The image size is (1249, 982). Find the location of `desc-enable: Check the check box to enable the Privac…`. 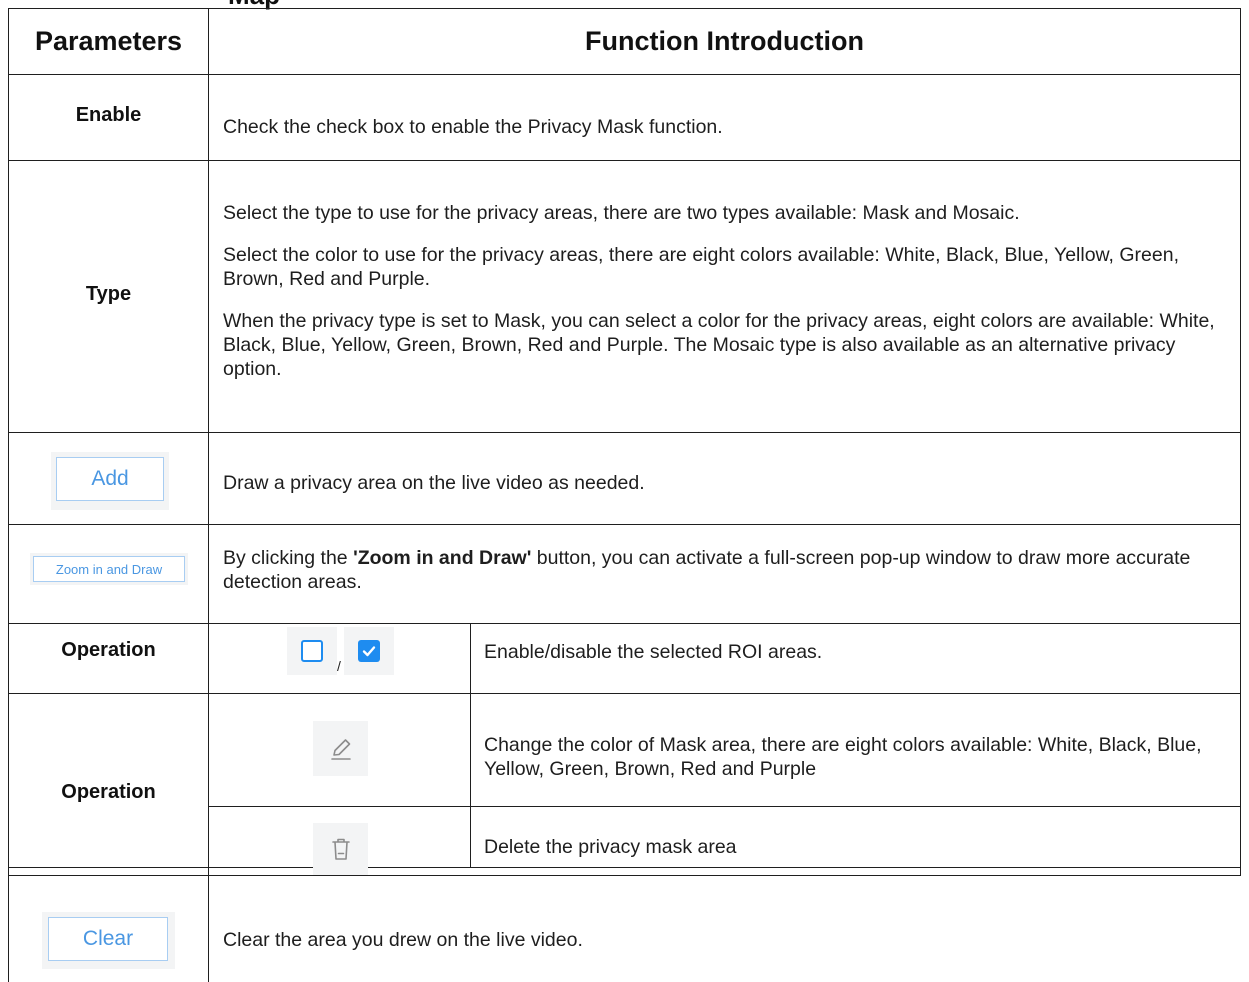

desc-enable: Check the check box to enable the Privac… is located at coordinates (473, 126).